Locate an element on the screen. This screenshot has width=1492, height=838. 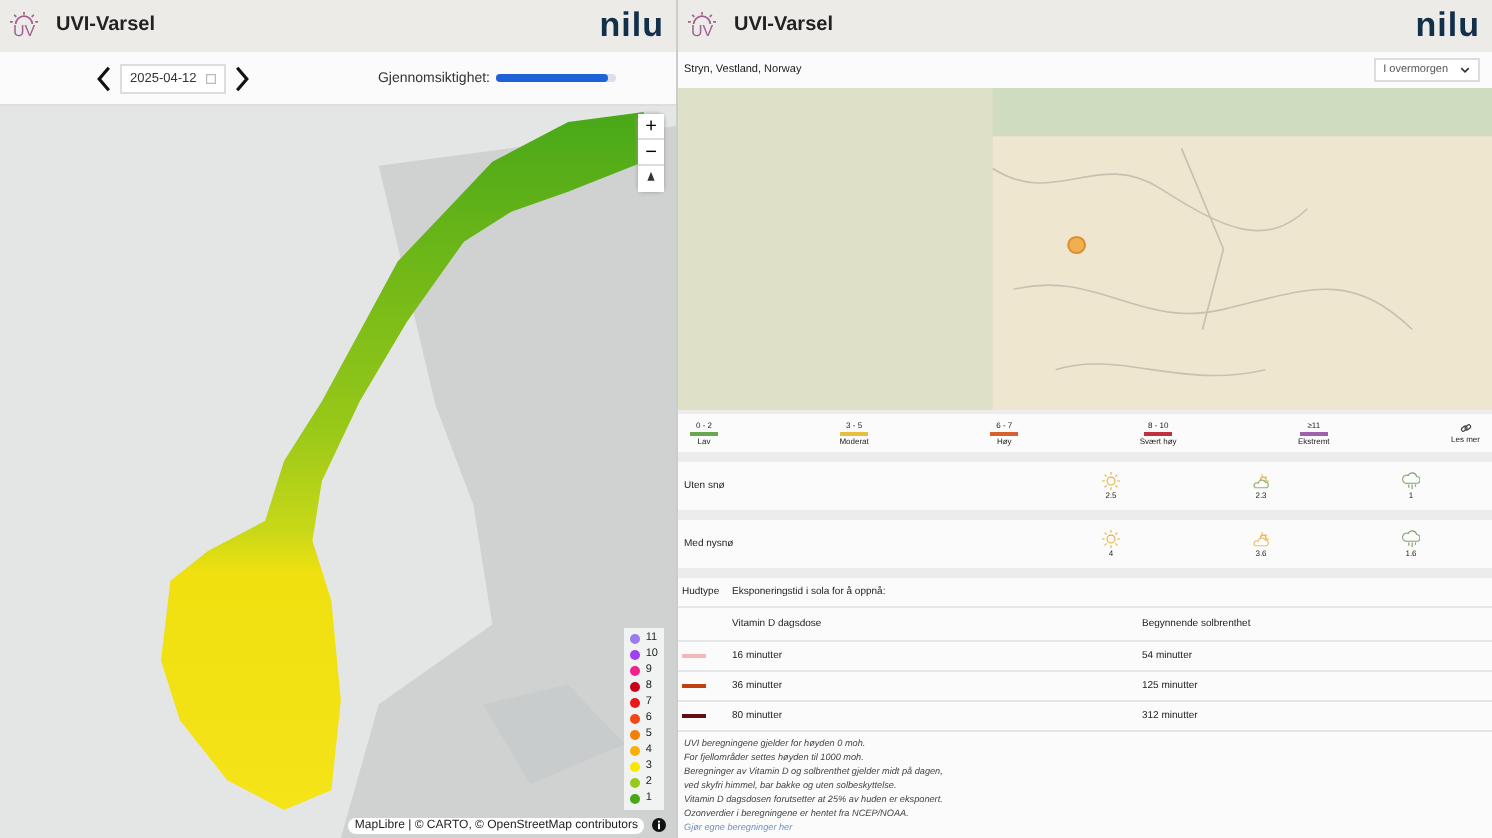
next-day-icon is located at coordinates (242, 78).